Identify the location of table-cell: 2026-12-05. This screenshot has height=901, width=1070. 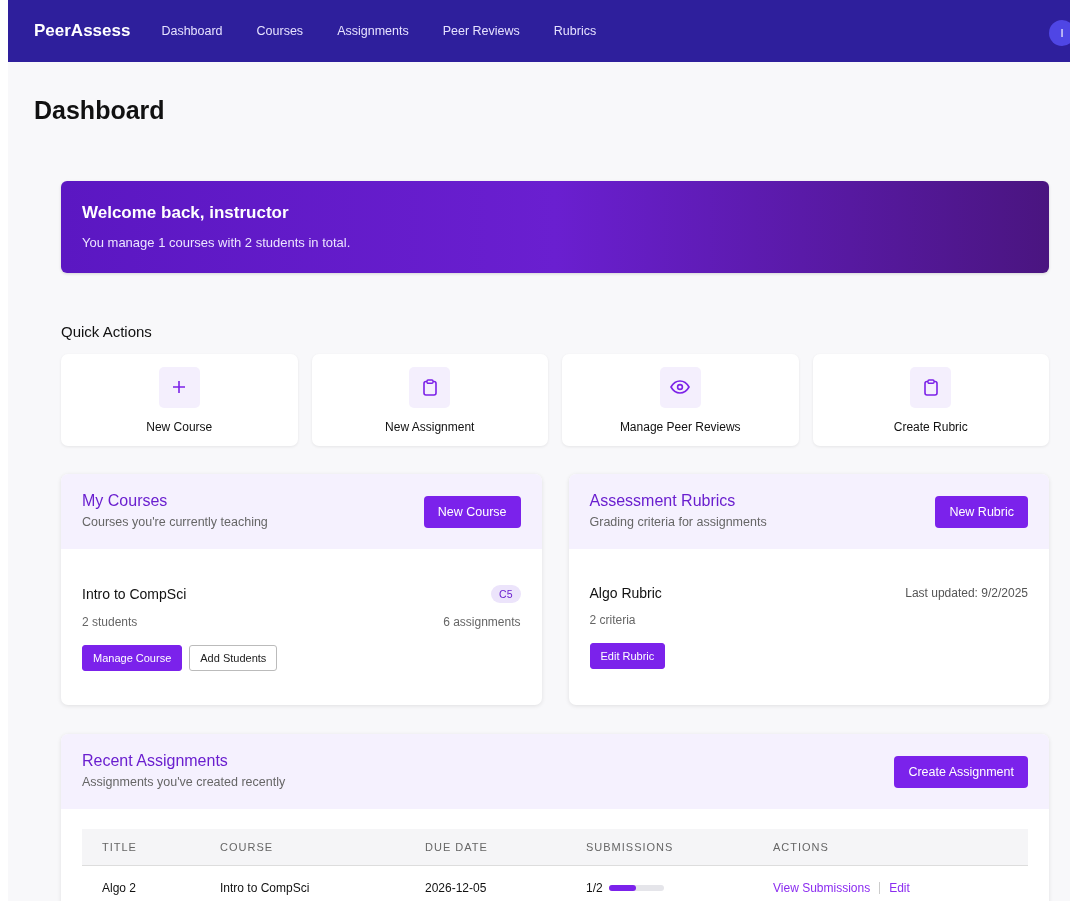
(485, 883).